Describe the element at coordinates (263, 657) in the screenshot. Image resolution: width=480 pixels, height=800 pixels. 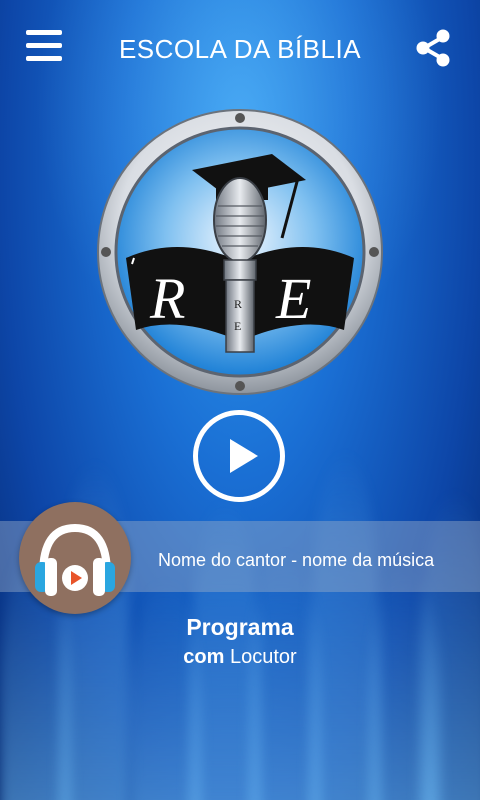
I see `program-host: Locutor` at that location.